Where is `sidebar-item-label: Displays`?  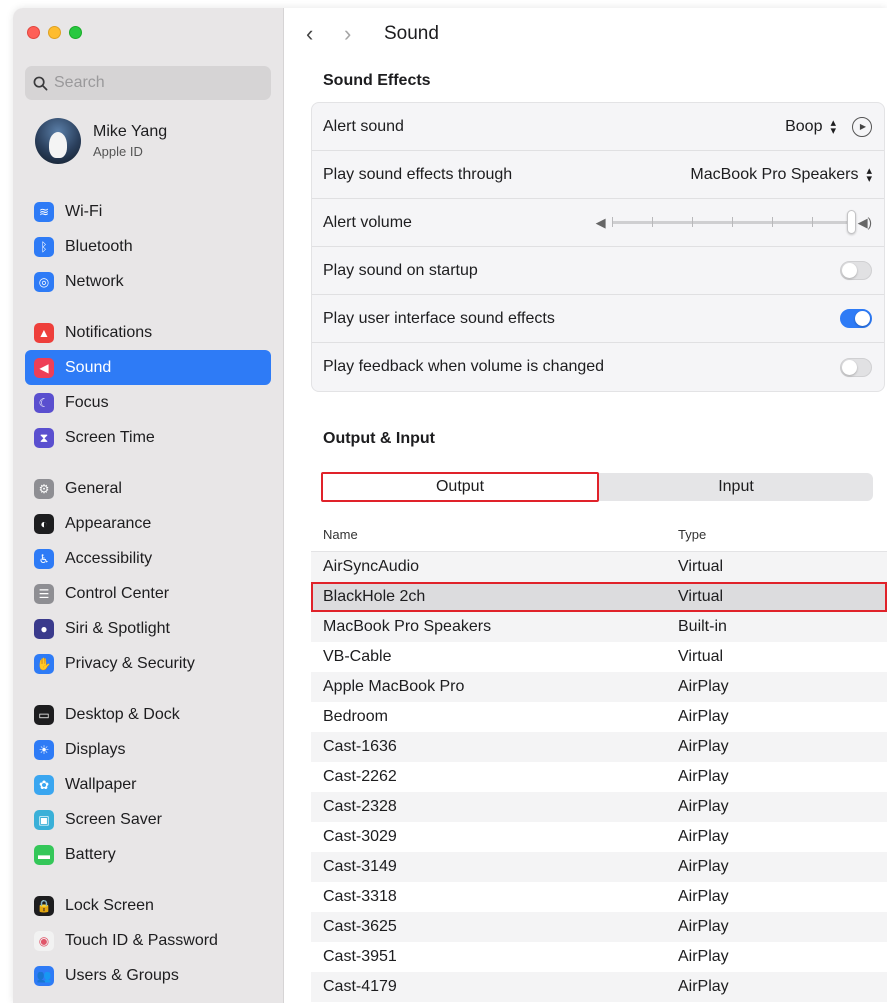
sidebar-item-label: Displays is located at coordinates (95, 749).